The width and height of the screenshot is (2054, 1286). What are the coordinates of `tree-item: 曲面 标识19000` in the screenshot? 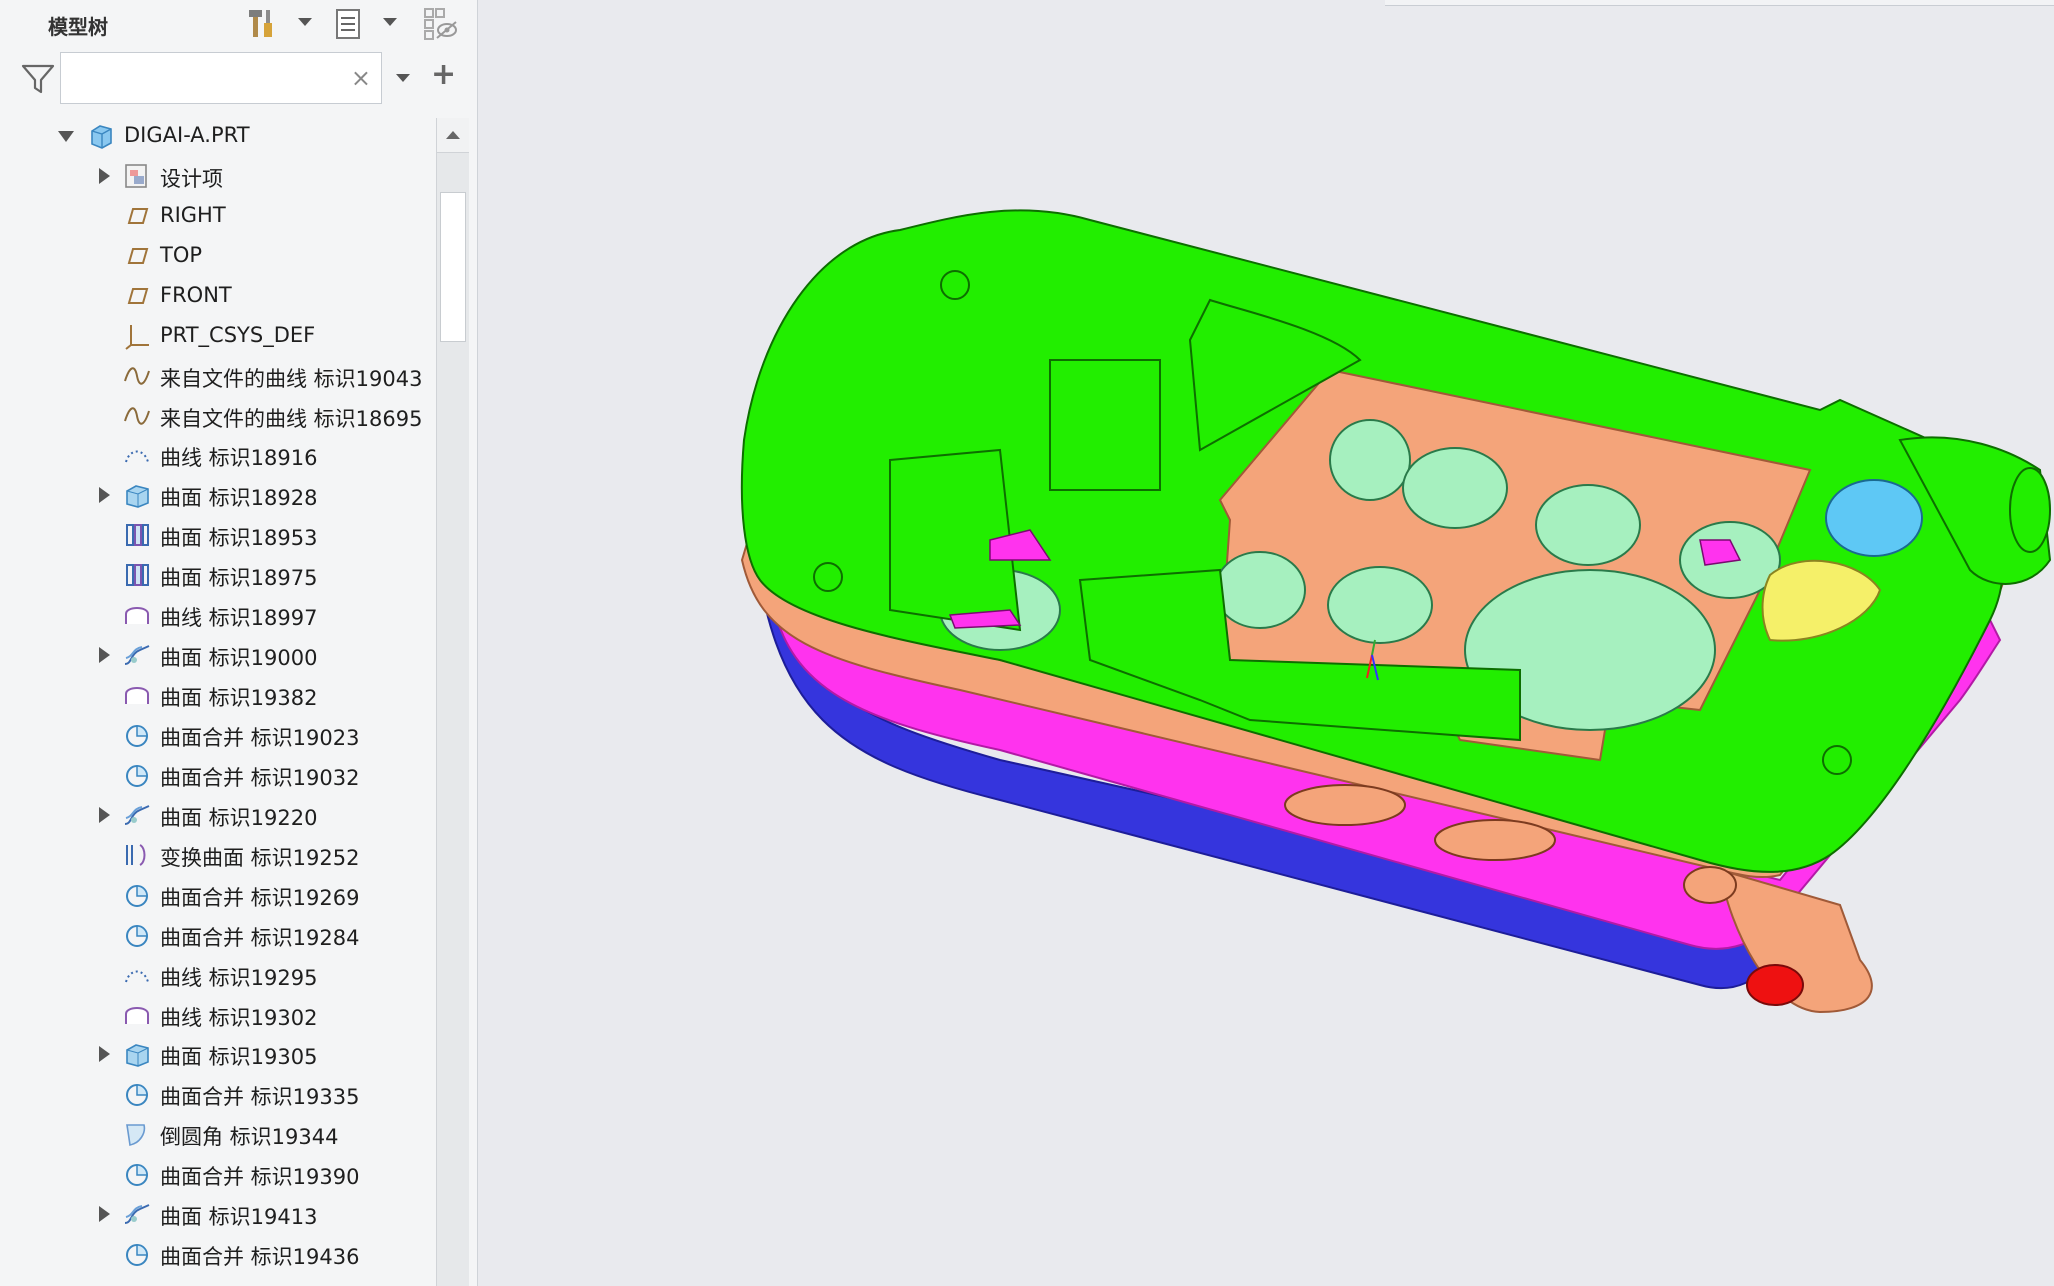 It's located at (218, 655).